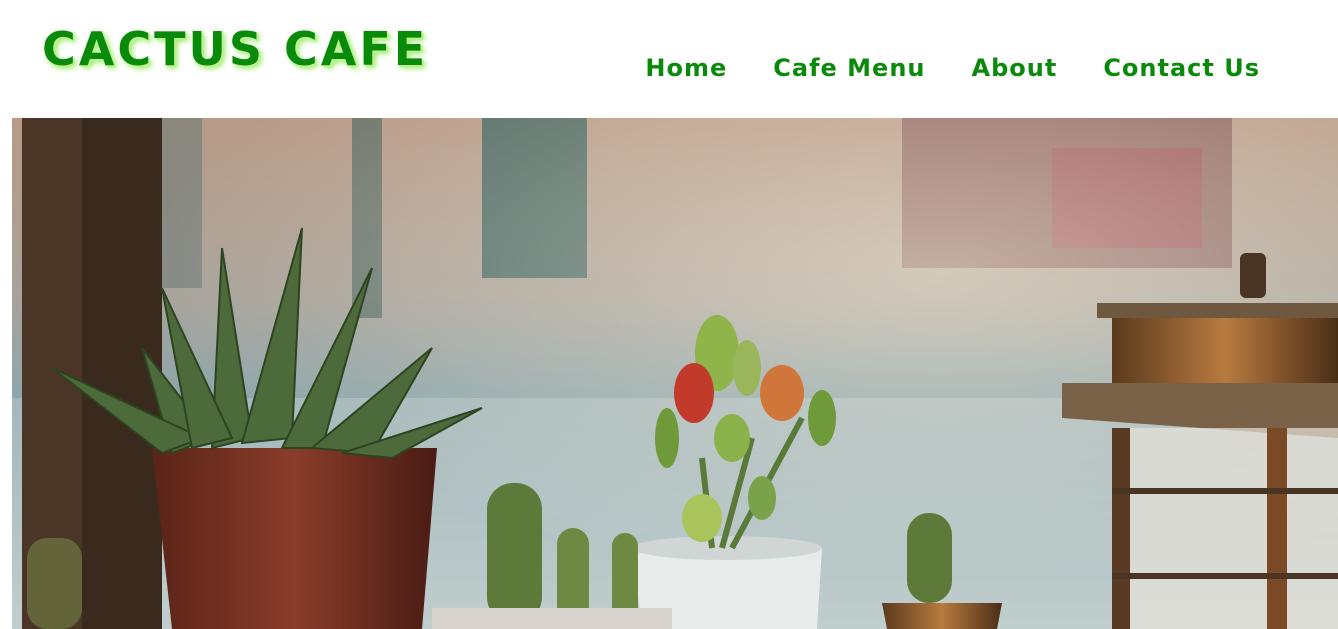  Describe the element at coordinates (1015, 68) in the screenshot. I see `nav-about: About` at that location.